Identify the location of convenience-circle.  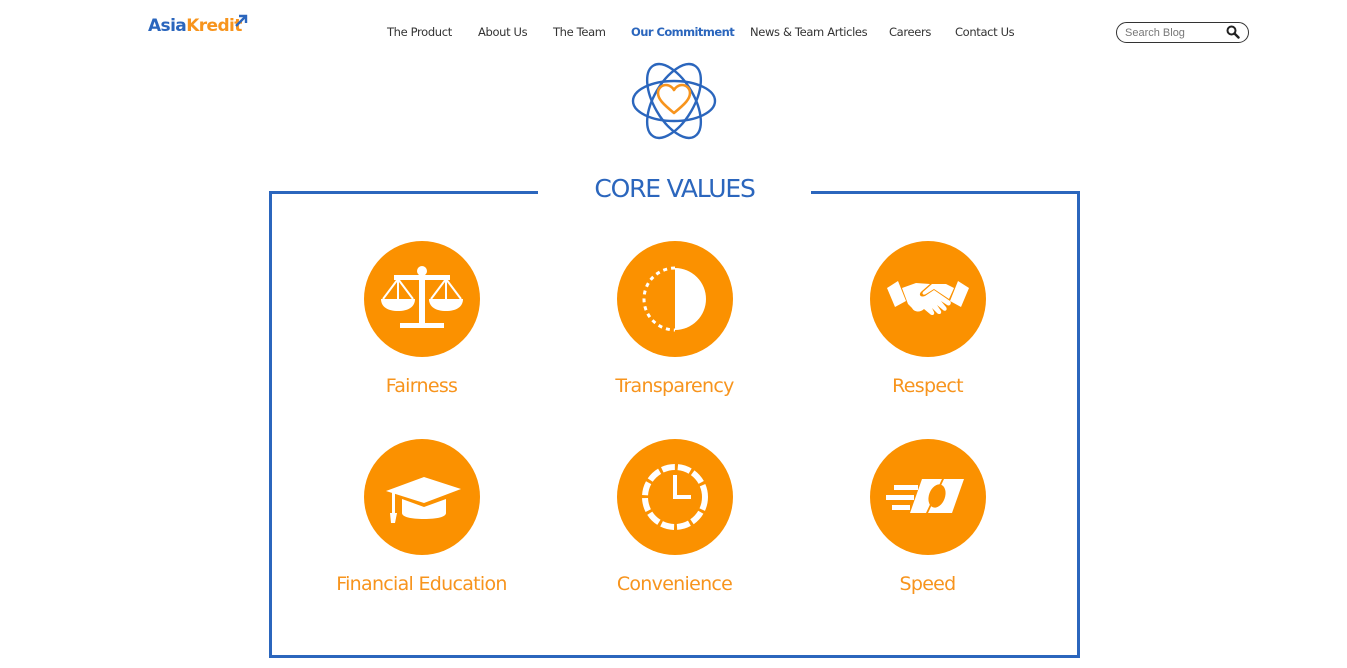
(674, 497).